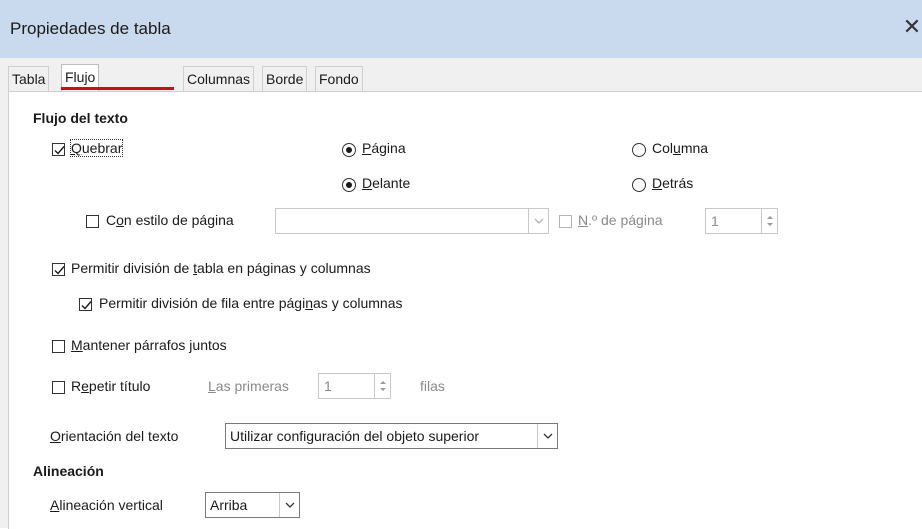  Describe the element at coordinates (170, 220) in the screenshot. I see `page-style-label: Con estilo de página` at that location.